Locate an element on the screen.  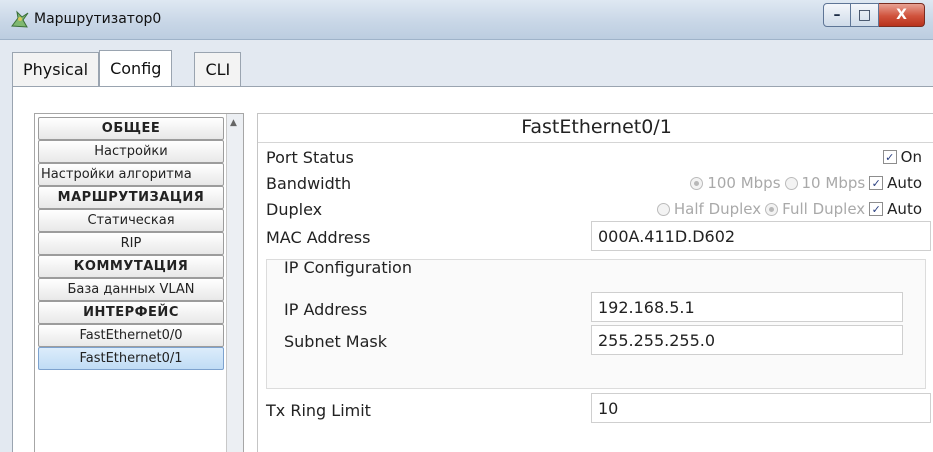
nav-item-fastethernet0-0: FastEthernet0/0 is located at coordinates (131, 335).